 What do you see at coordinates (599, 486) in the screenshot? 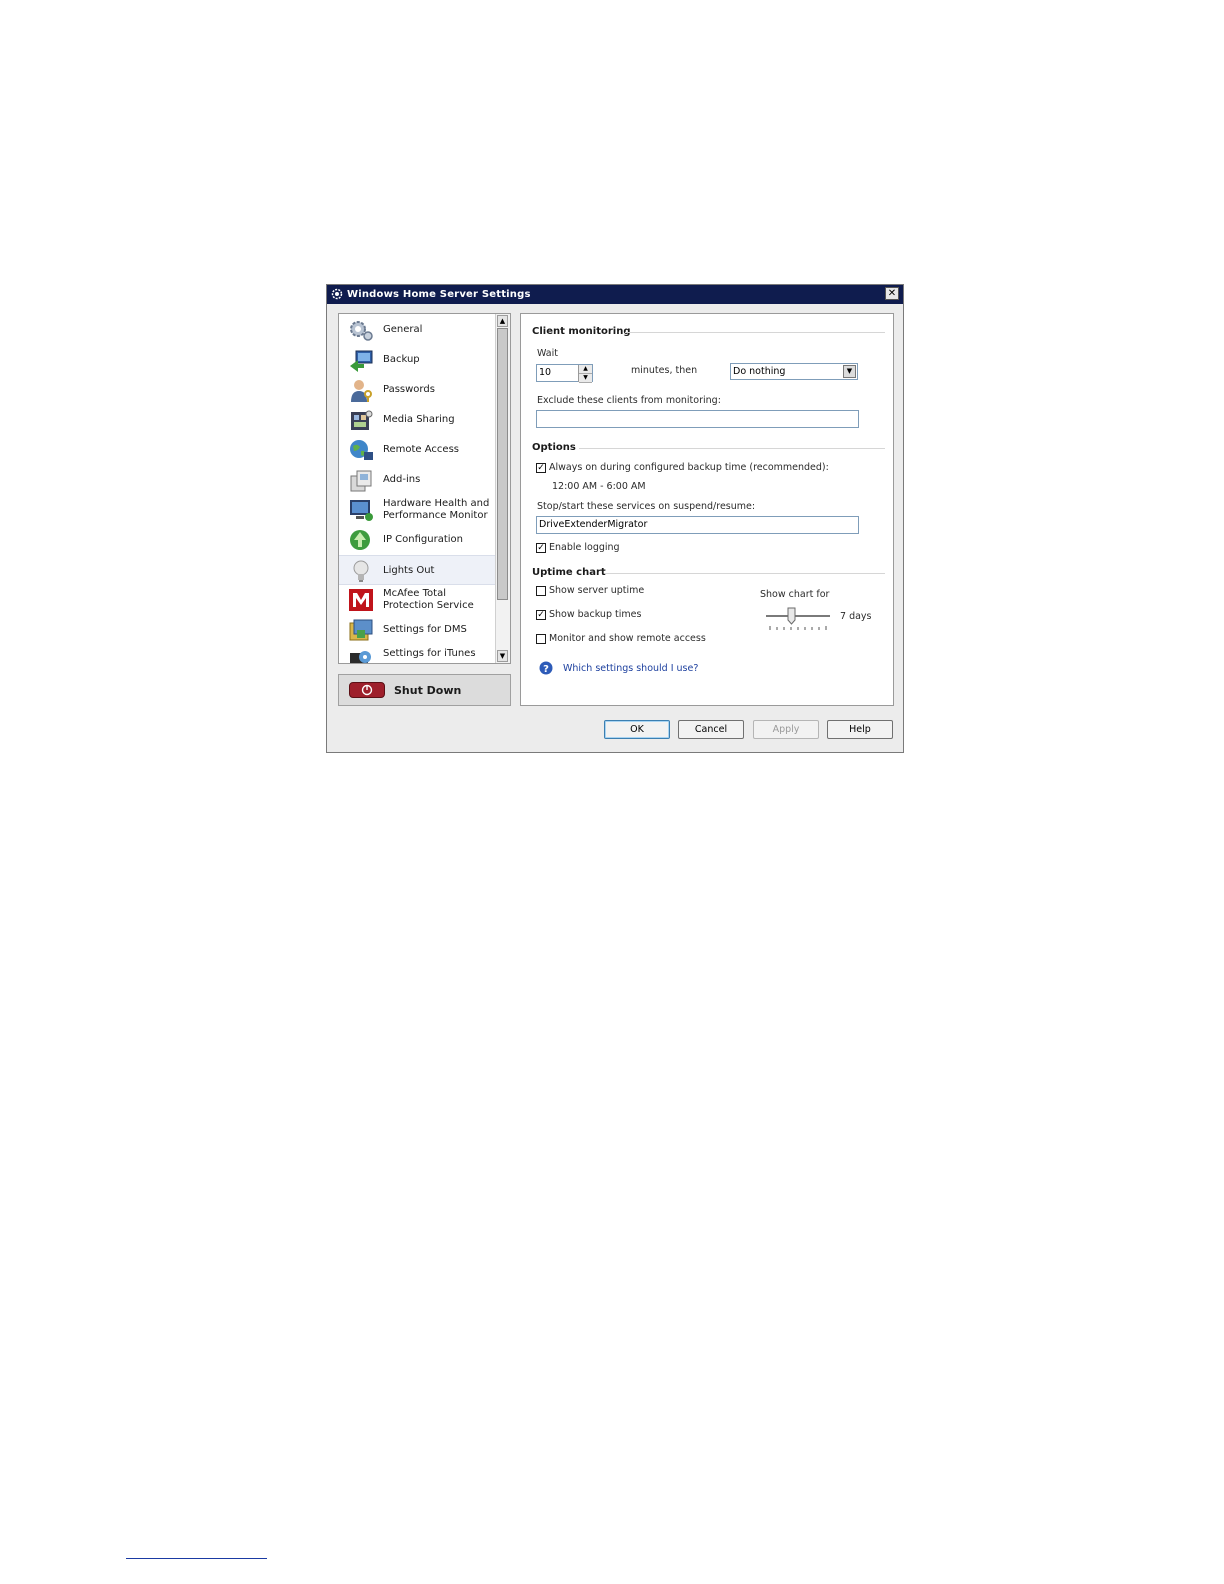
I see `backup-time-range: 12:00 AM - 6:00 AM` at bounding box center [599, 486].